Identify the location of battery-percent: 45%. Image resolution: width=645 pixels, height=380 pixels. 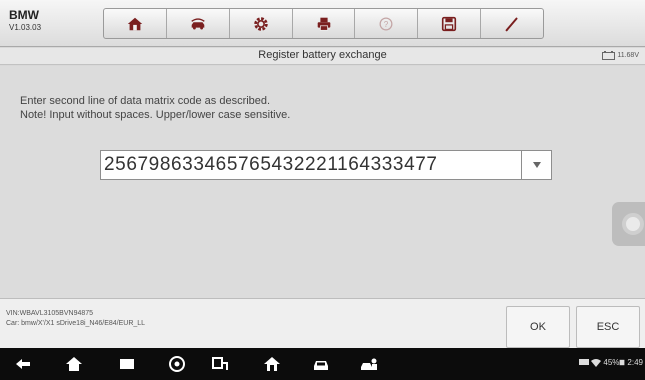
(611, 362).